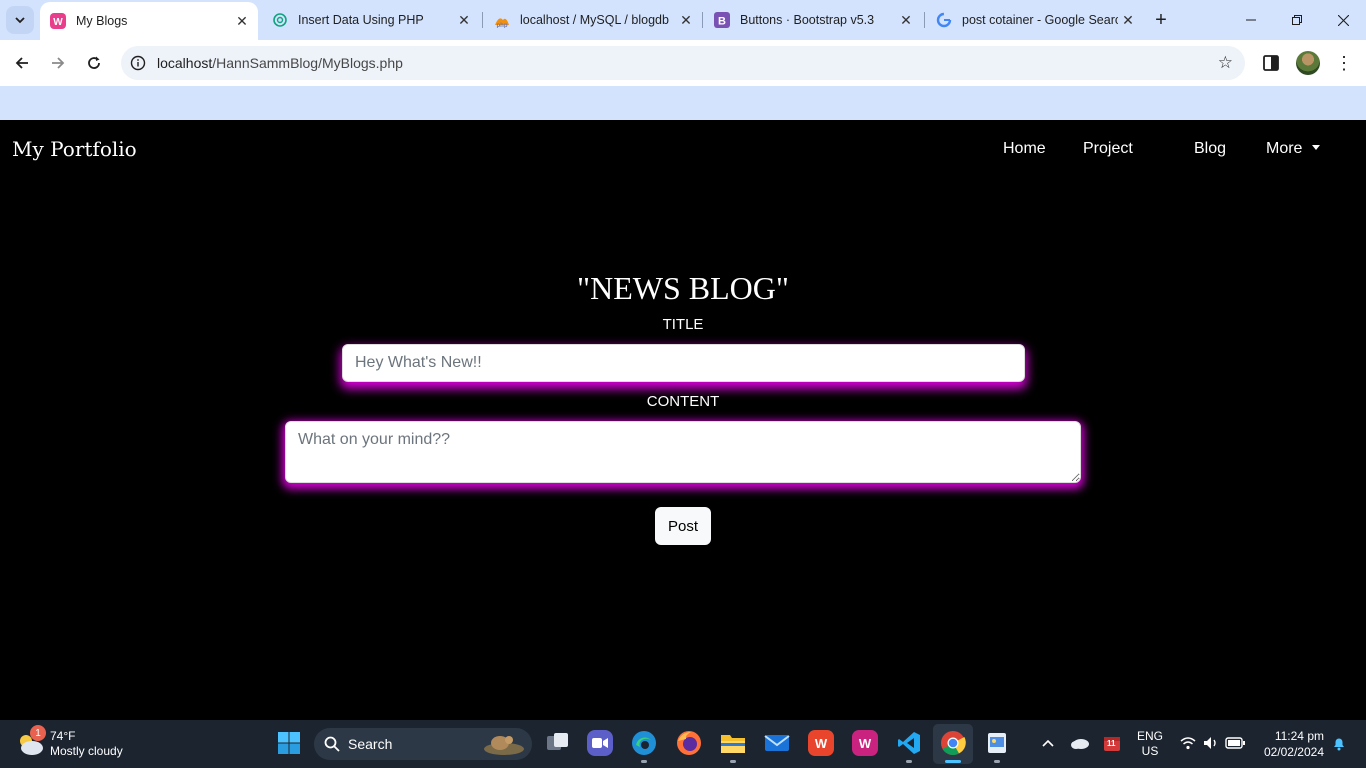  I want to click on calendar-tray-icon: 11, so click(1112, 743).